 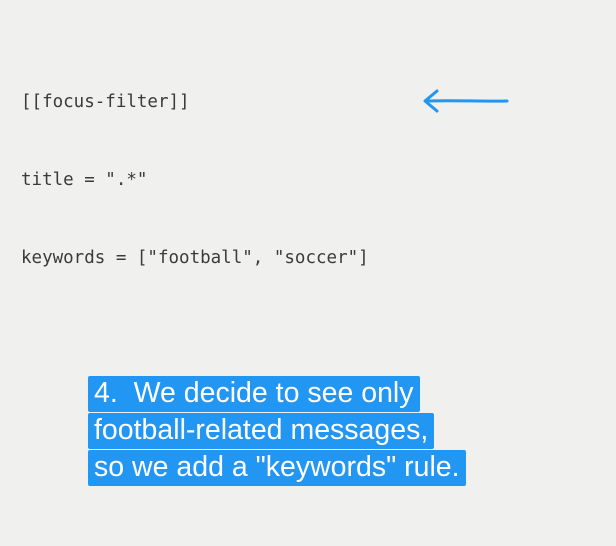 I want to click on caption-line: football-related messages,, so click(x=277, y=430).